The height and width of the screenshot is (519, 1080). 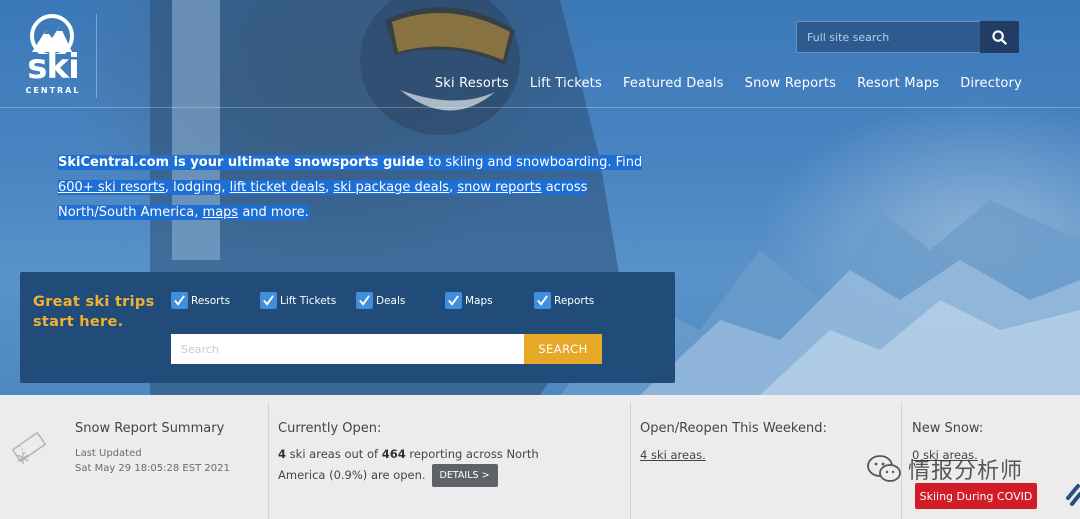 What do you see at coordinates (472, 83) in the screenshot?
I see `nav-ski-resorts: Ski Resorts` at bounding box center [472, 83].